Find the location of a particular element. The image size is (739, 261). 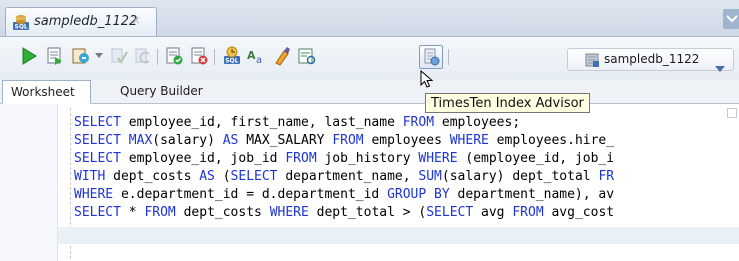

connection-select: sampledb_1122 is located at coordinates (650, 60).